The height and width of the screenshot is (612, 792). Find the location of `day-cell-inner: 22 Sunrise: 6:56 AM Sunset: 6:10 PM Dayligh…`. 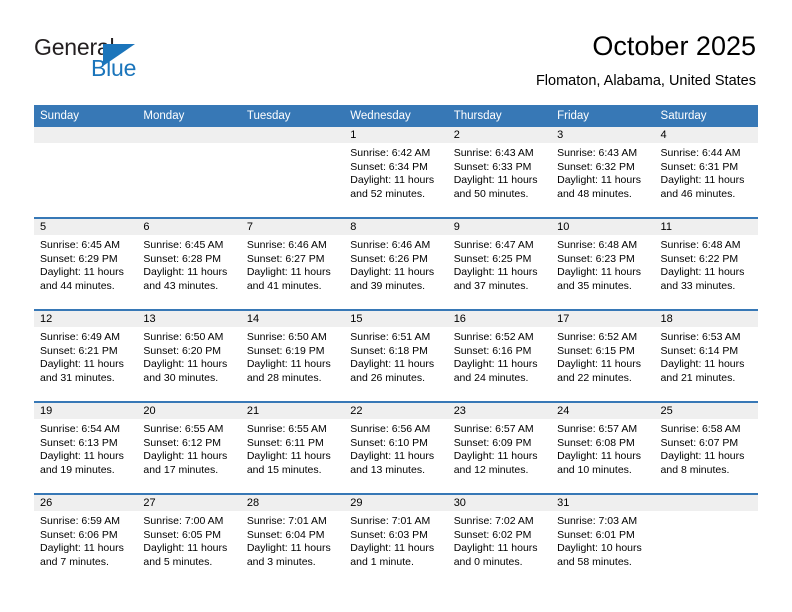

day-cell-inner: 22 Sunrise: 6:56 AM Sunset: 6:10 PM Dayligh… is located at coordinates (396, 448).